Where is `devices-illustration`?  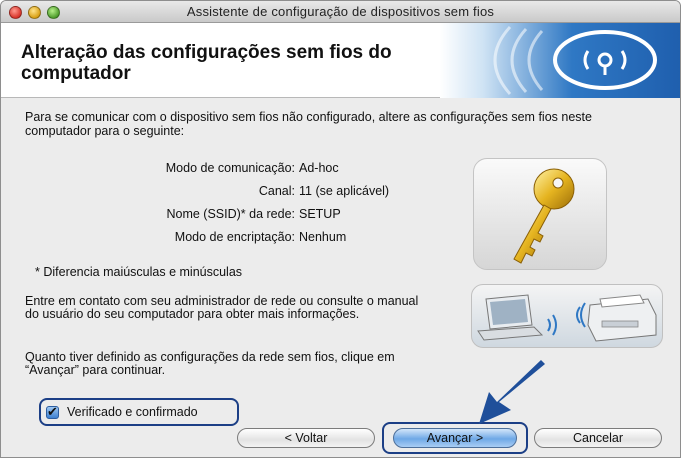
devices-illustration is located at coordinates (567, 316).